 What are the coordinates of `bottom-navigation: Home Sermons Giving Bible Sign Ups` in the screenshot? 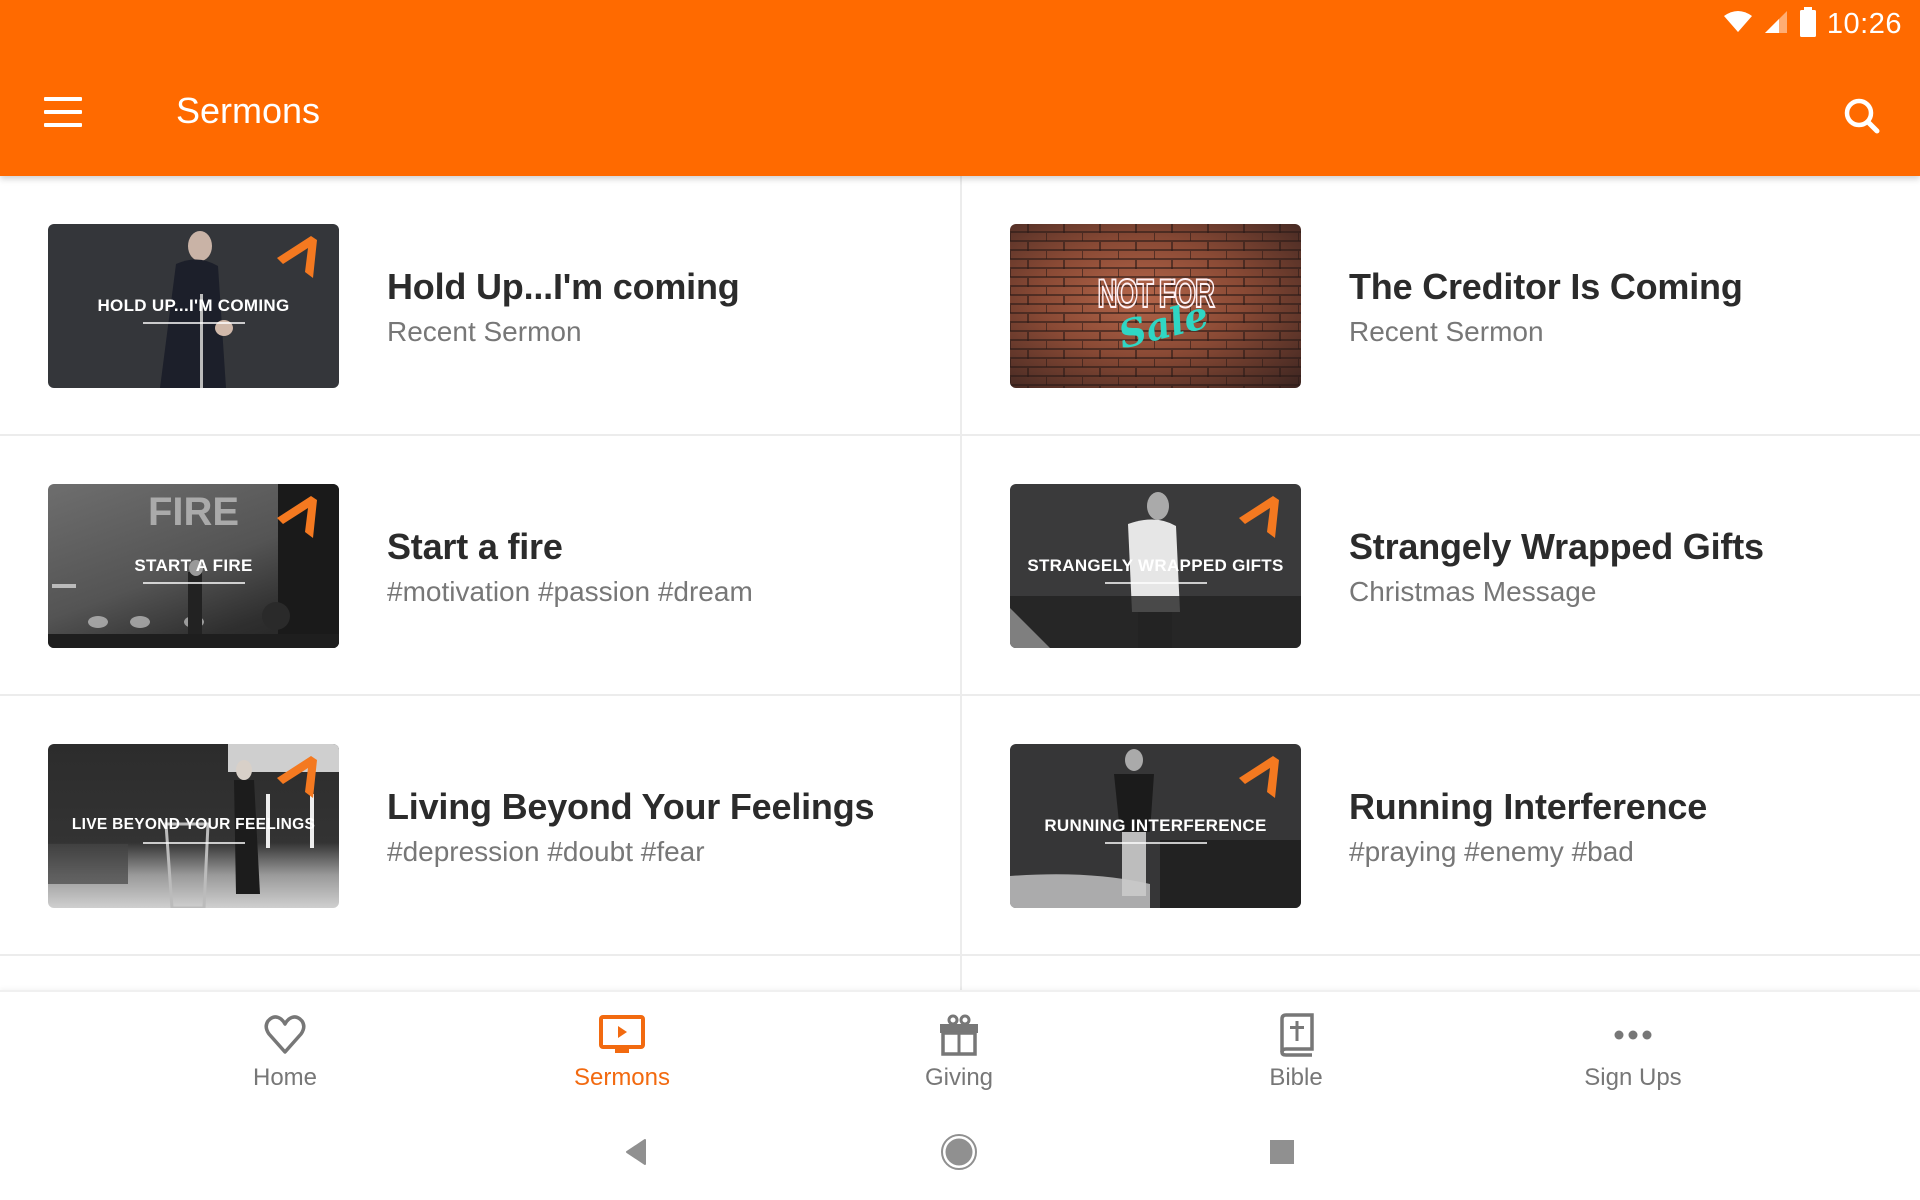 It's located at (960, 1045).